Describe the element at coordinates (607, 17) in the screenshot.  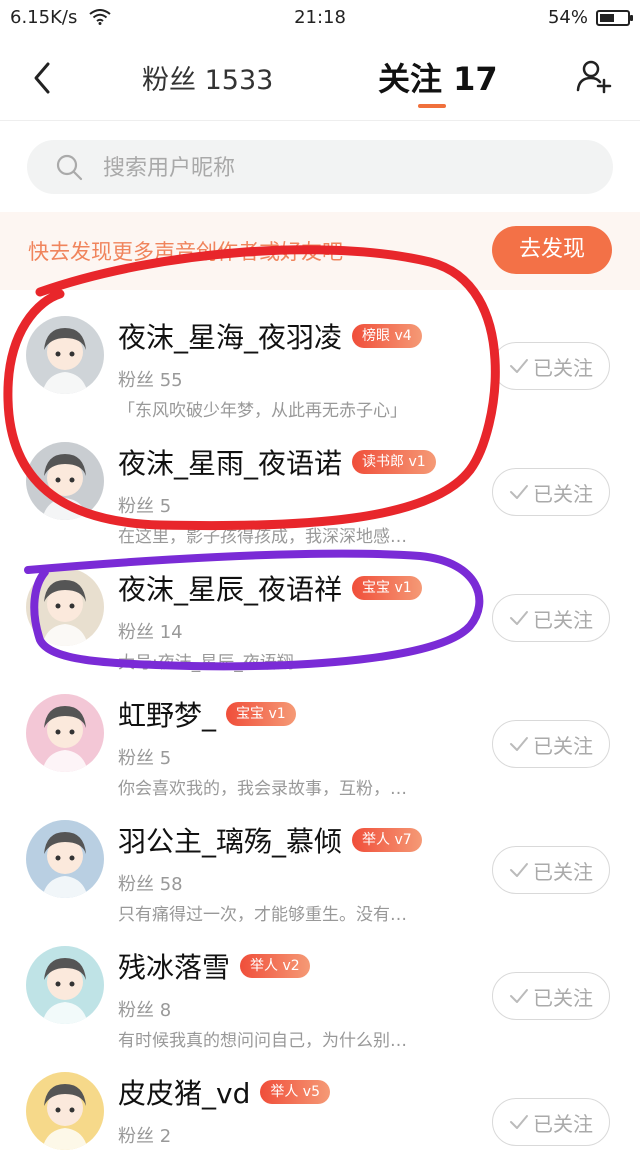
I see `battery-fill` at that location.